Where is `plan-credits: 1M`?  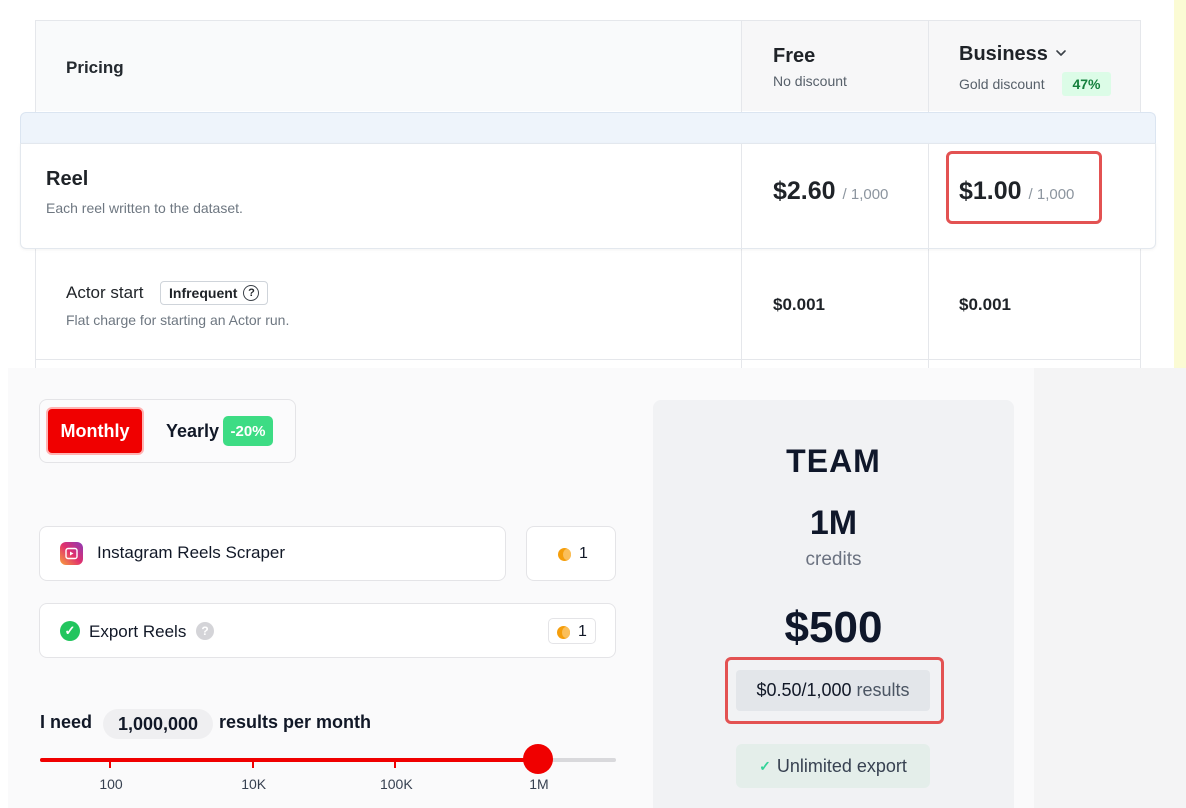
plan-credits: 1M is located at coordinates (833, 523).